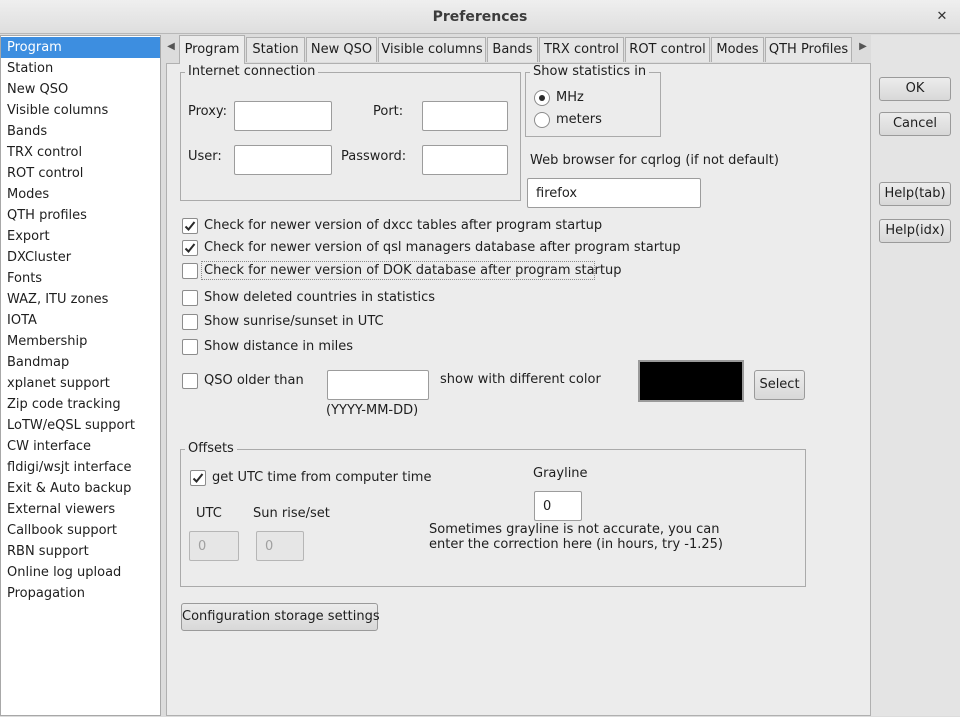  I want to click on sidebar-item: Bands, so click(80, 131).